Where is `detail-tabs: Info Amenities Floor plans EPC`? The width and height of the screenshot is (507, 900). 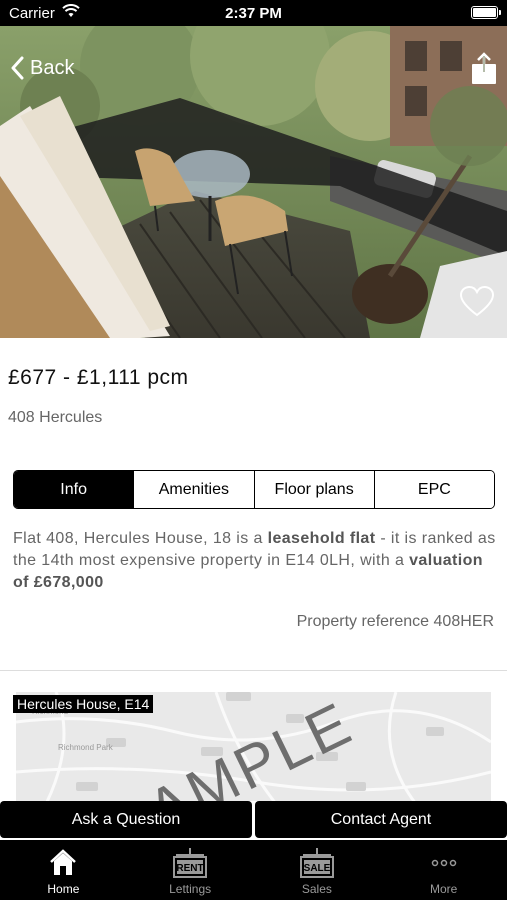 detail-tabs: Info Amenities Floor plans EPC is located at coordinates (254, 489).